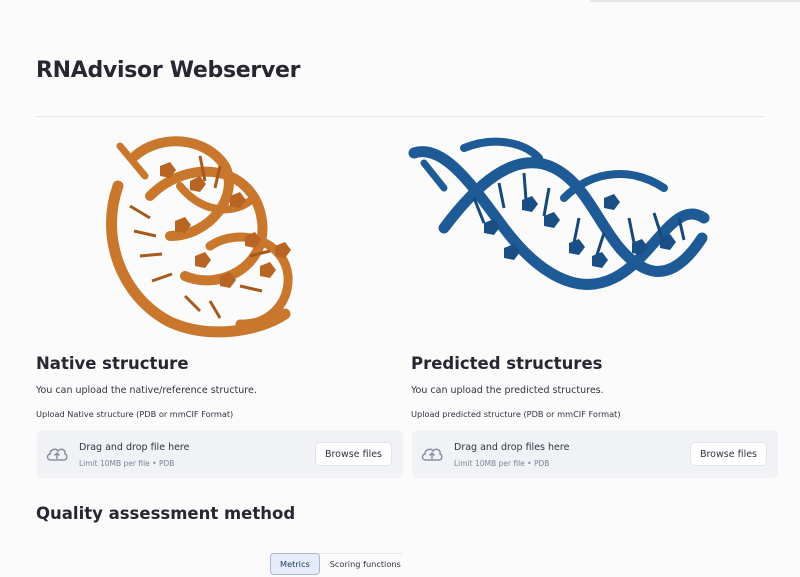 This screenshot has height=577, width=800. I want to click on native-browse-files-button: Browse files, so click(353, 454).